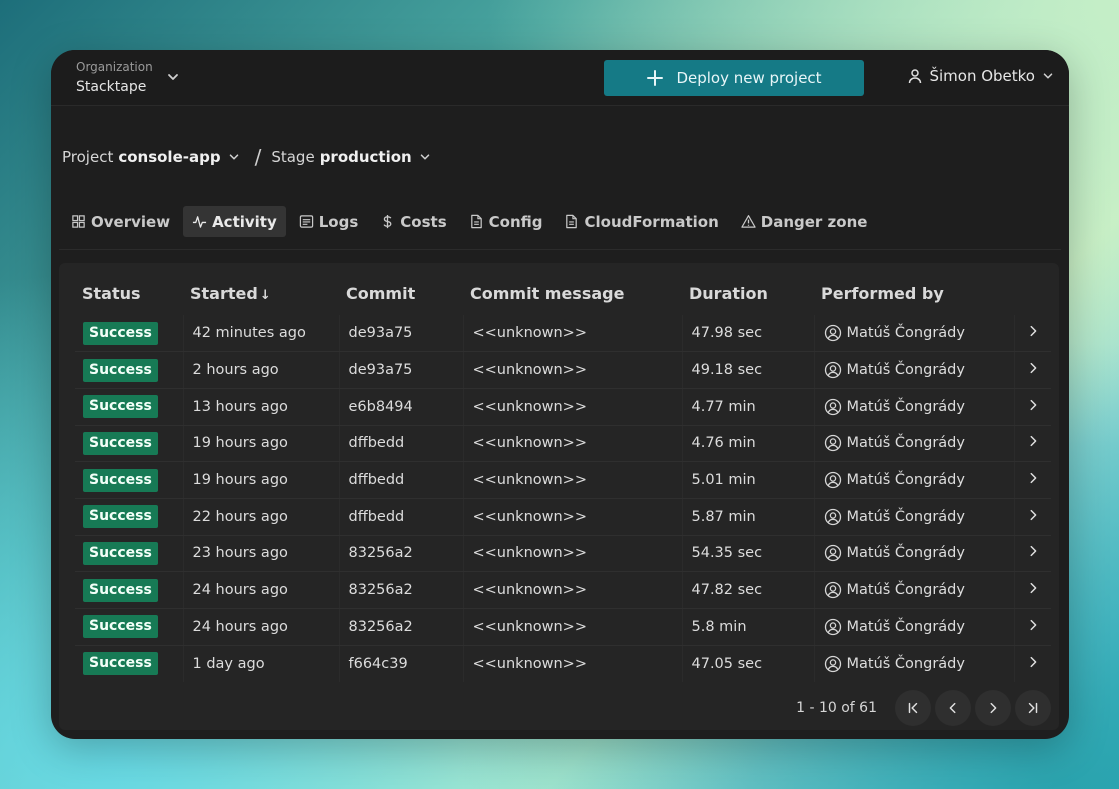 The image size is (1119, 789). Describe the element at coordinates (366, 157) in the screenshot. I see `stage-name: production` at that location.